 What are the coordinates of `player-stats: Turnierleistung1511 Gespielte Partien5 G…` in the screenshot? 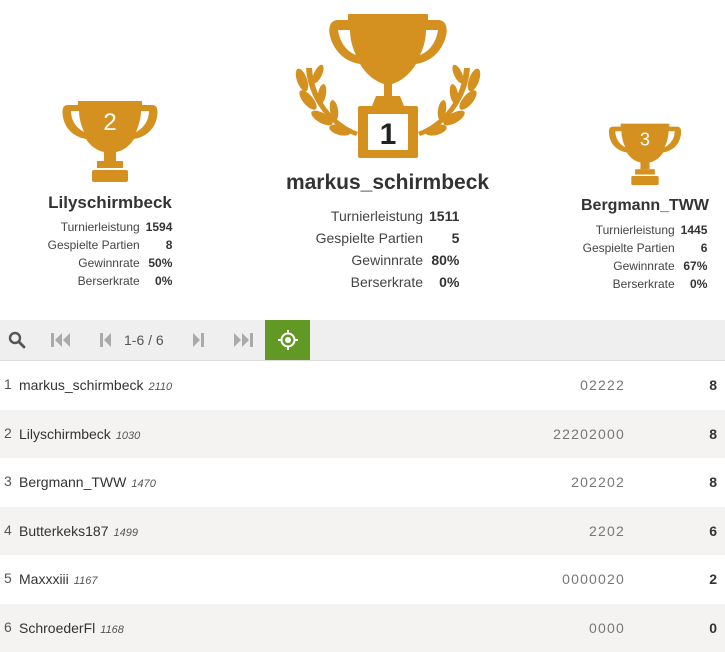 It's located at (388, 249).